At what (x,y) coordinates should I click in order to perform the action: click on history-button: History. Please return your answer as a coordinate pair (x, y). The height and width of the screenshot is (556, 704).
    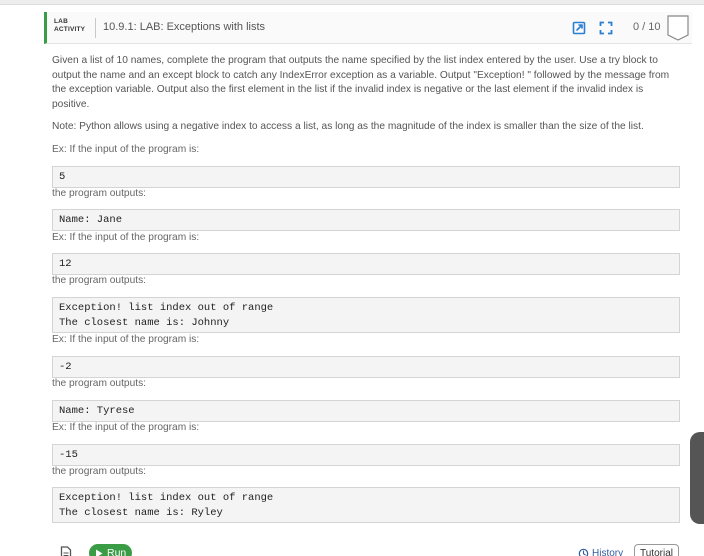
    Looking at the image, I should click on (600, 550).